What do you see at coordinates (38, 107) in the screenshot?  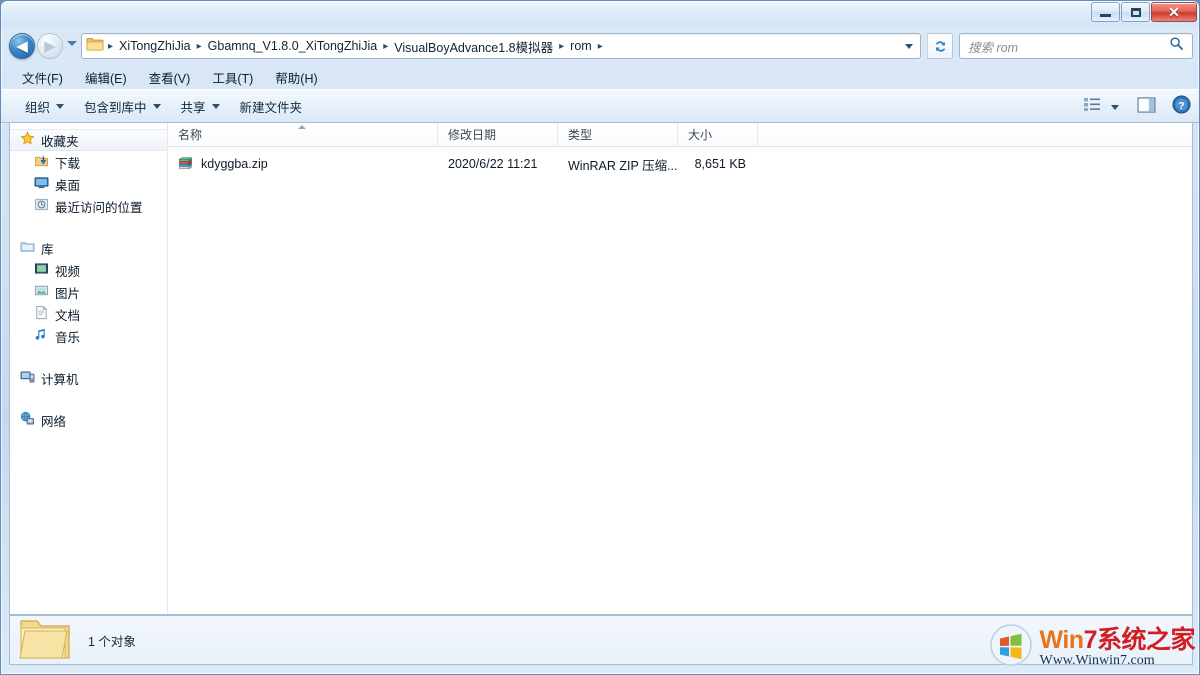 I see `organize-label: 组织` at bounding box center [38, 107].